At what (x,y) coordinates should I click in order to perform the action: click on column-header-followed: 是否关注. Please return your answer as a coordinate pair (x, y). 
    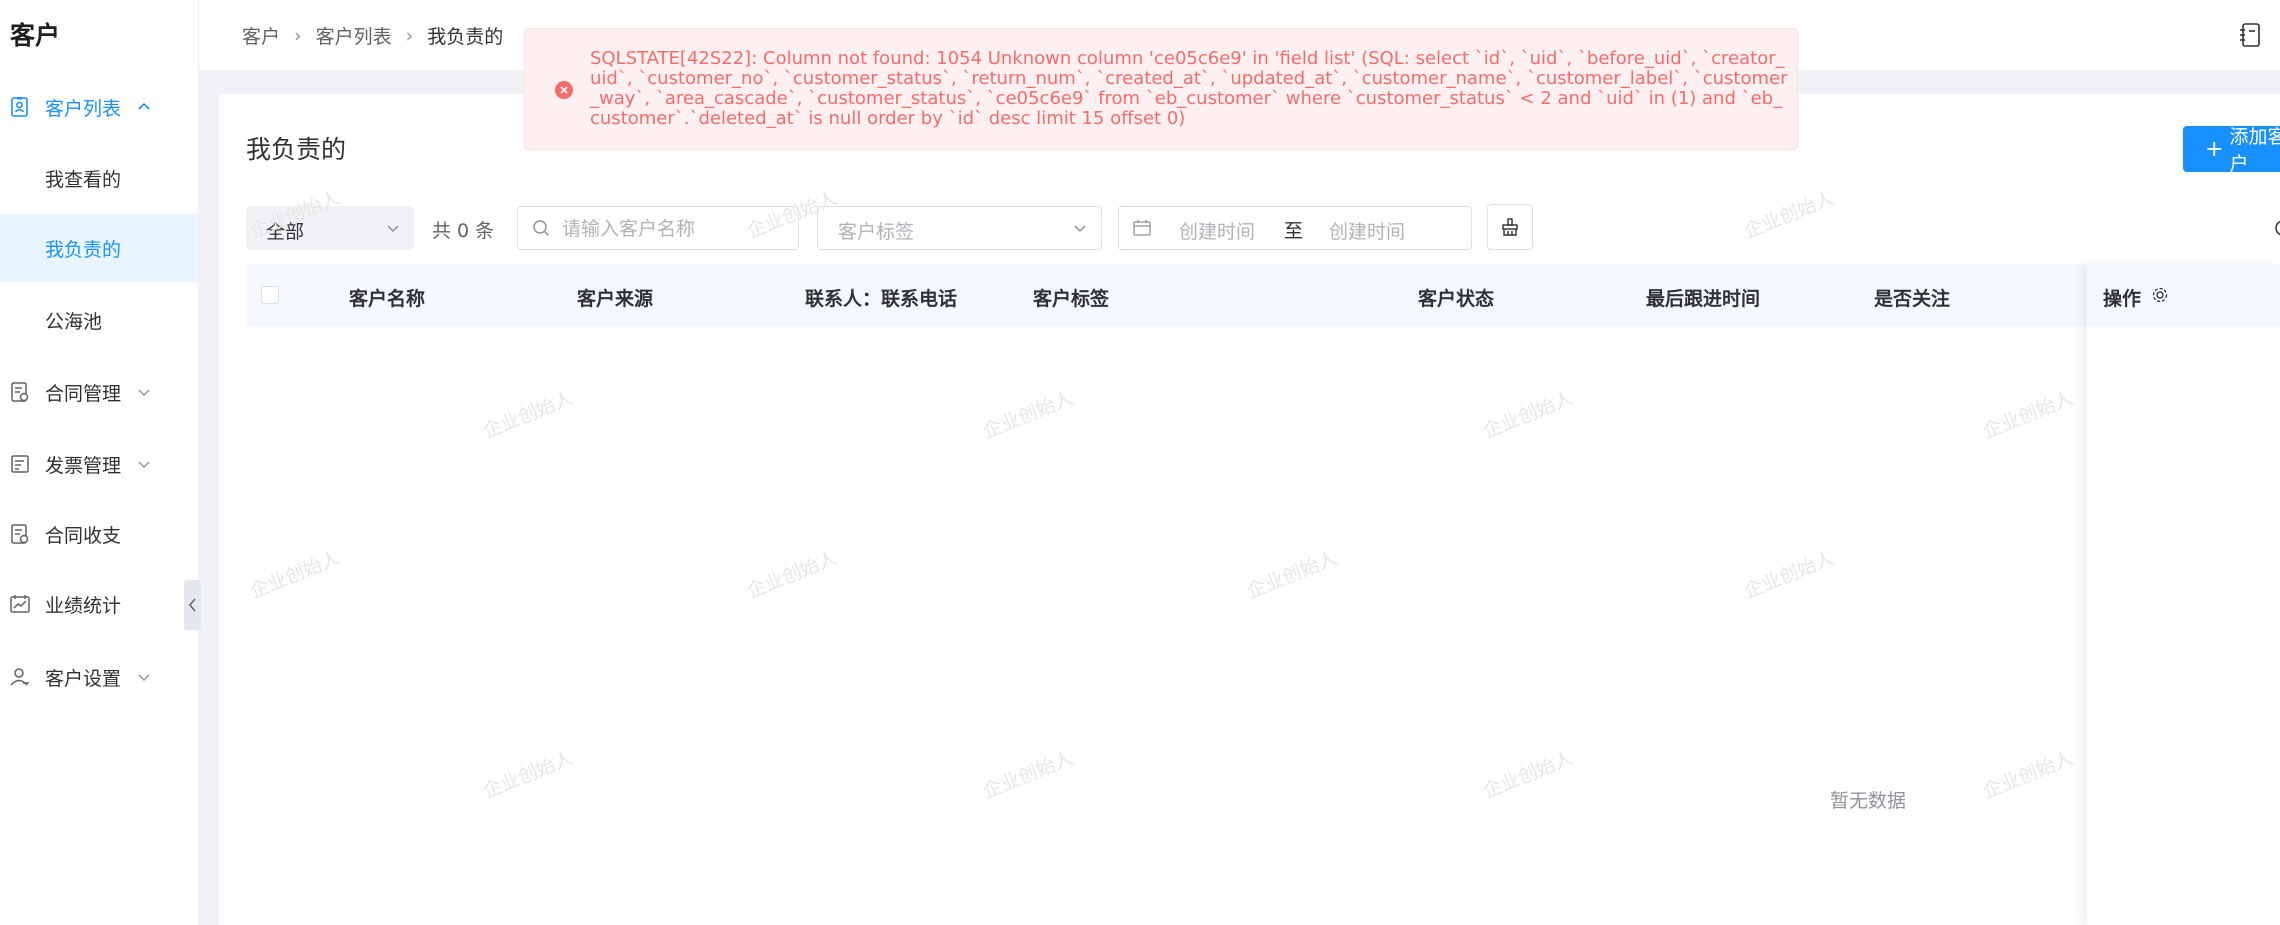
    Looking at the image, I should click on (1912, 299).